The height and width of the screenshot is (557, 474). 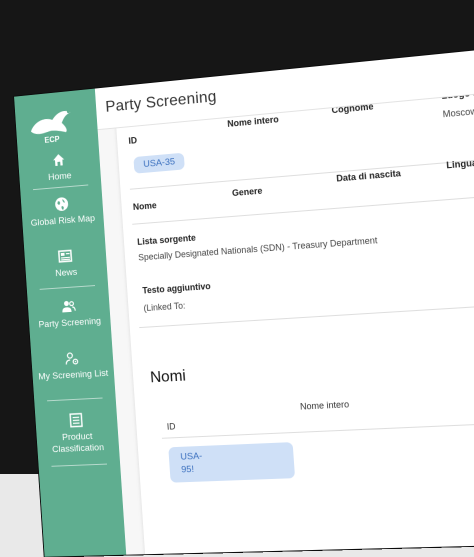 I want to click on sidebar-item-product-classification: Product Classification, so click(x=77, y=433).